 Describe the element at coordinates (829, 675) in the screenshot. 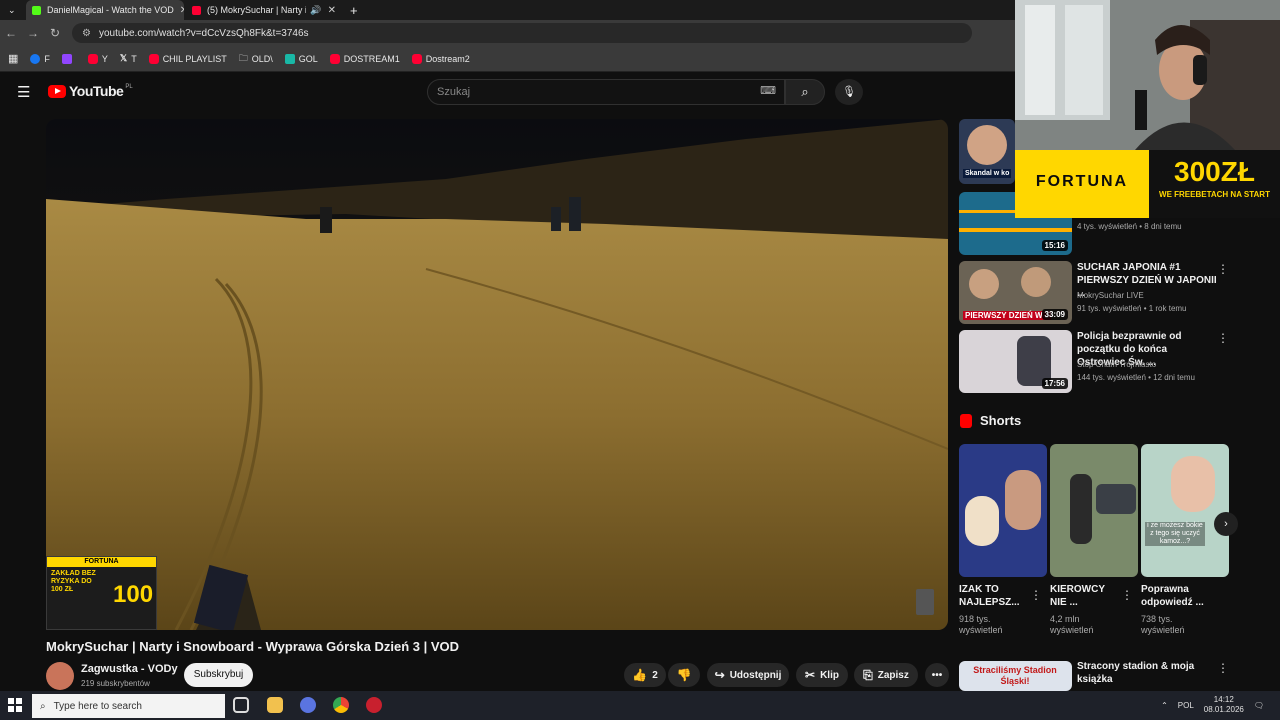

I see `clip-label: Klip` at that location.